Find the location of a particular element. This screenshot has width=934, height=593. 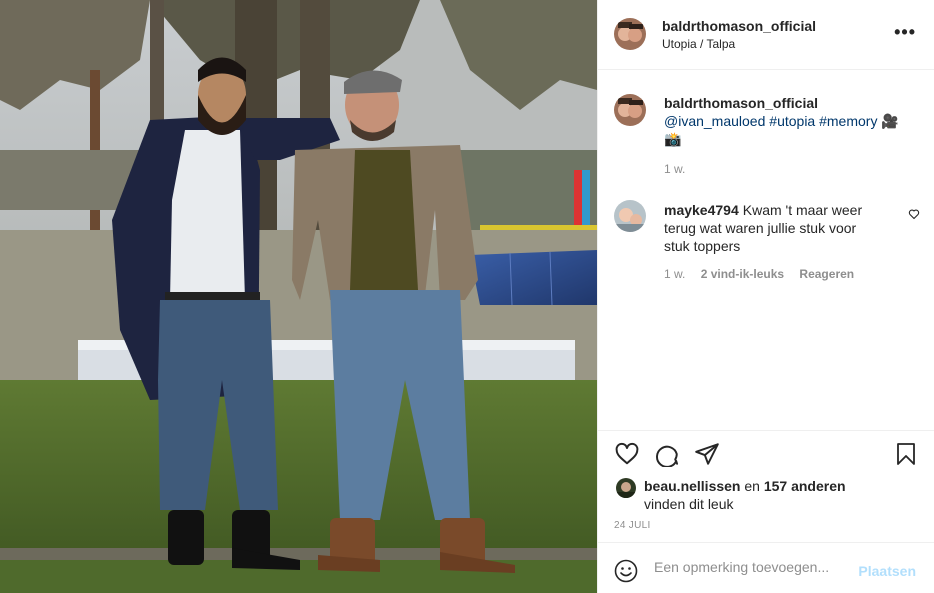

author-avatar is located at coordinates (630, 34).